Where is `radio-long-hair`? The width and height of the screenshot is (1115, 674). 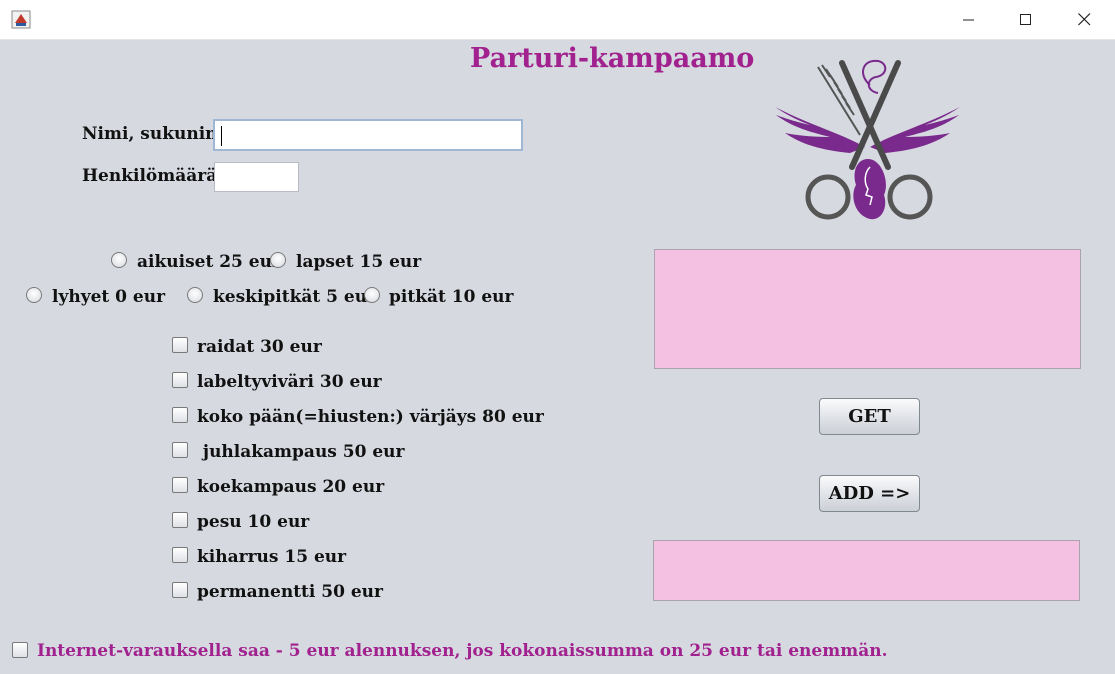 radio-long-hair is located at coordinates (372, 295).